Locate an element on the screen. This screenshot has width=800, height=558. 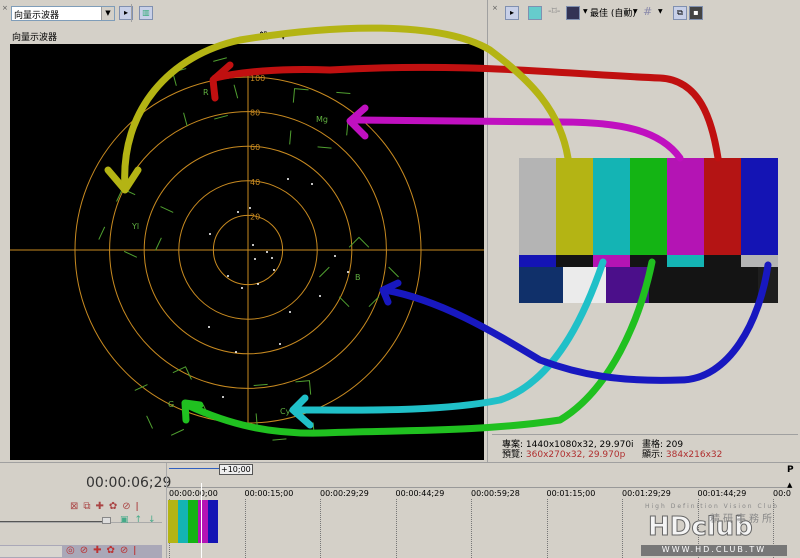
watermark-cn: 精研事務所 is located at coordinates (742, 519).